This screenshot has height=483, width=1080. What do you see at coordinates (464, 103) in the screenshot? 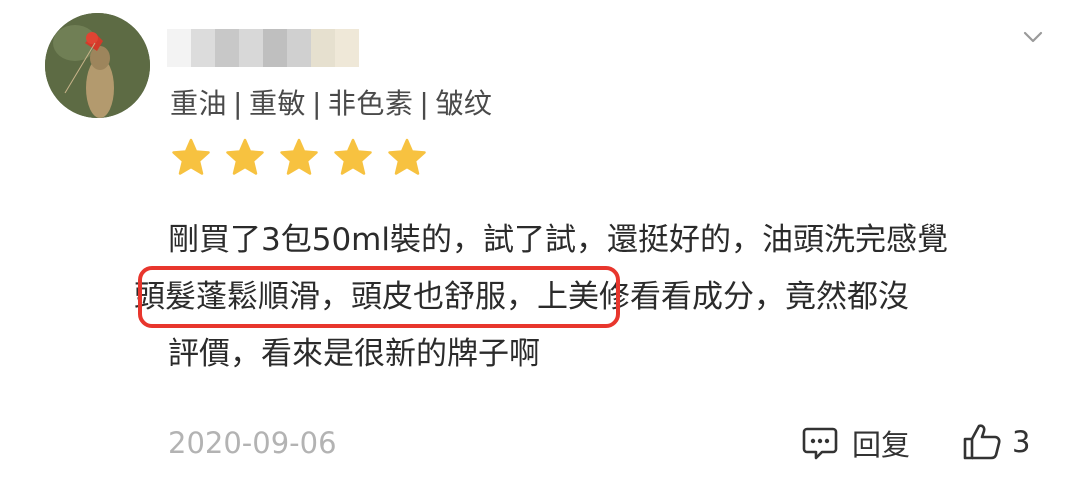
I see `tag: 皱纹` at bounding box center [464, 103].